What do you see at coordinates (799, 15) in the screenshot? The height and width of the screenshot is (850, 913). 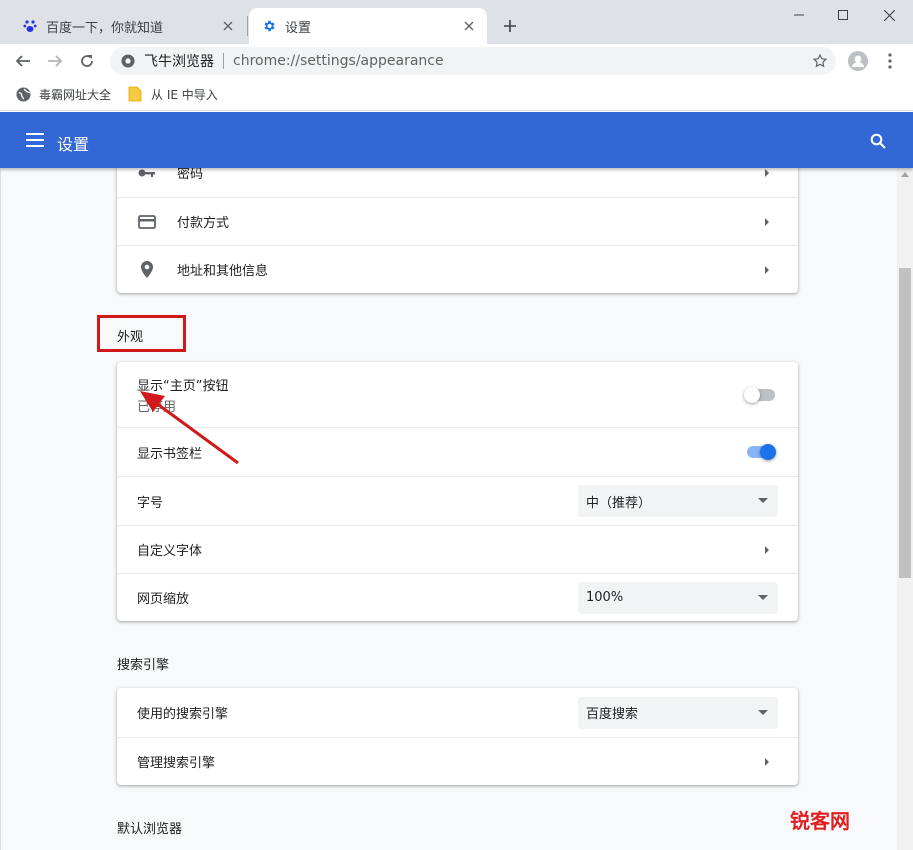 I see `minimize-icon` at bounding box center [799, 15].